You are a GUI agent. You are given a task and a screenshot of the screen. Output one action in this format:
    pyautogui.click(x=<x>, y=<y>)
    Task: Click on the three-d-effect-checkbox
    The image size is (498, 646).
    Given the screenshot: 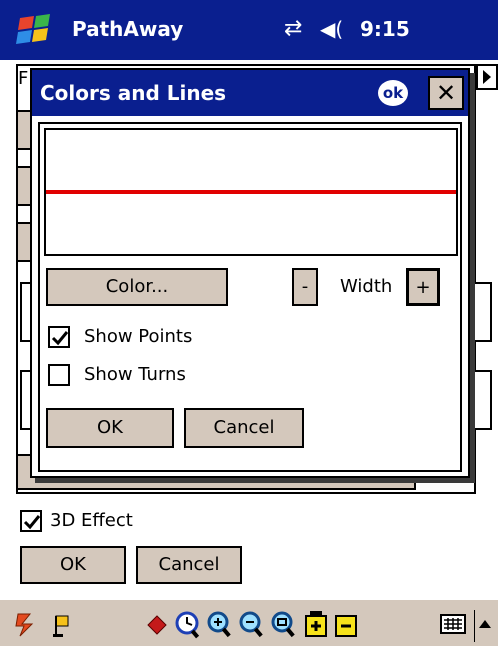 What is the action you would take?
    pyautogui.click(x=31, y=521)
    